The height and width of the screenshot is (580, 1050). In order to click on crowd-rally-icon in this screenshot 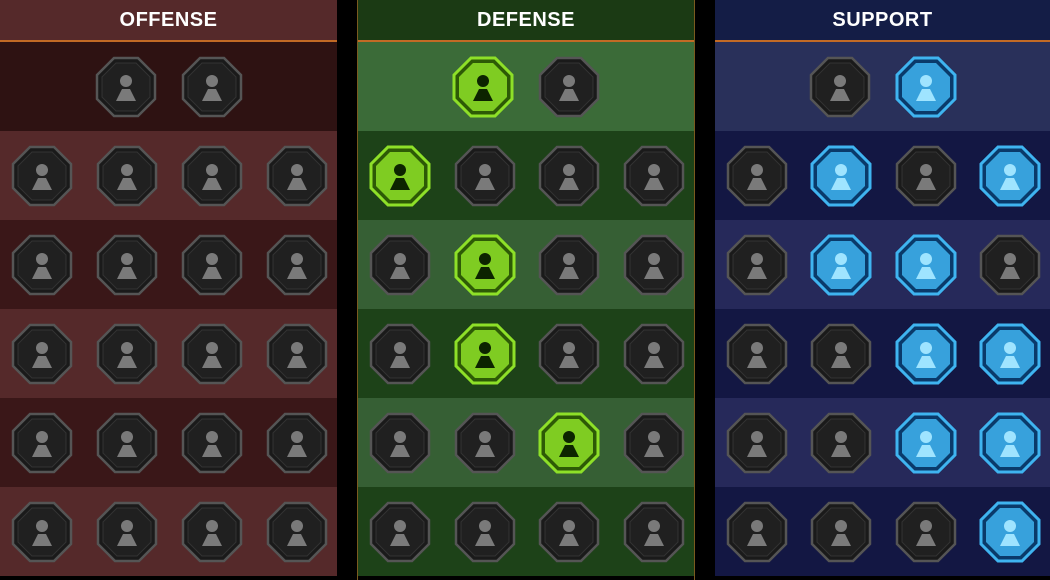, I will do `click(400, 354)`.